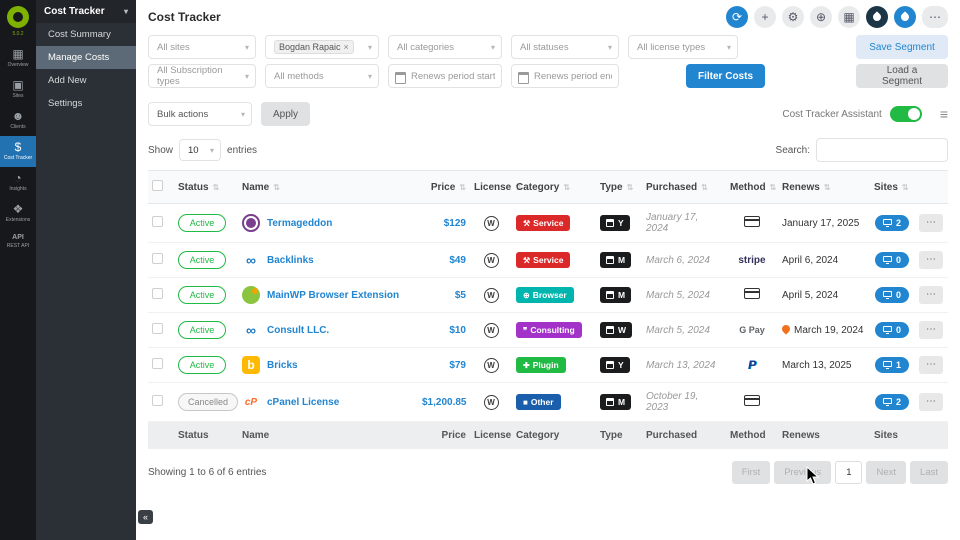  Describe the element at coordinates (18, 182) in the screenshot. I see `rail-item-insights: ◔ Insights` at that location.